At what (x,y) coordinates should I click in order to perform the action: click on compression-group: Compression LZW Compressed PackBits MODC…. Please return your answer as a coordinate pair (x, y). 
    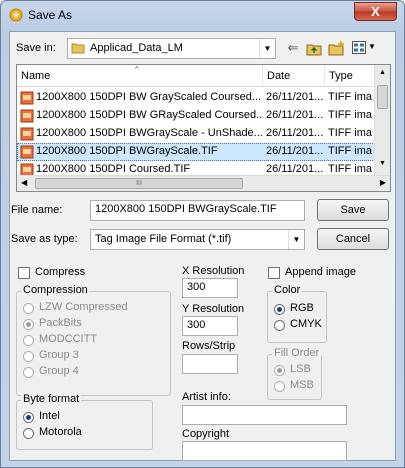
    Looking at the image, I should click on (93, 340).